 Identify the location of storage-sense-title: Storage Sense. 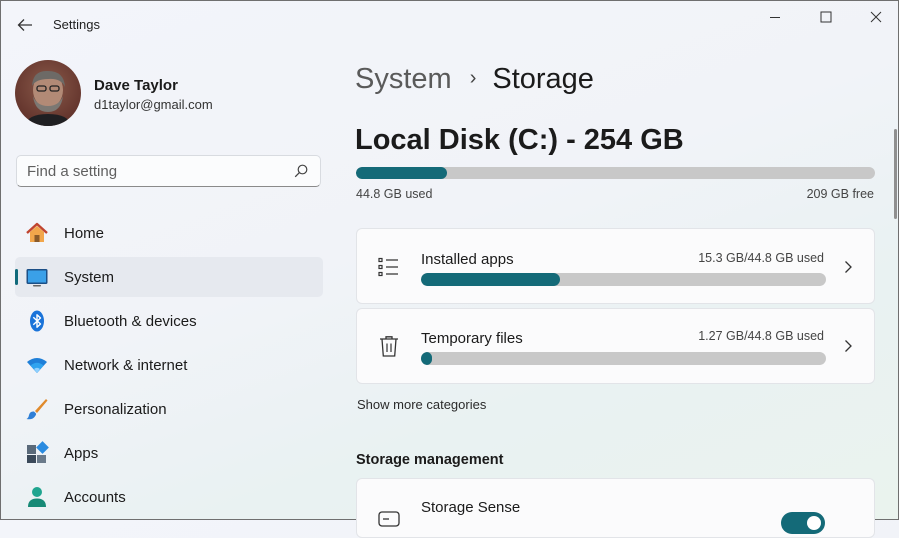
(471, 507).